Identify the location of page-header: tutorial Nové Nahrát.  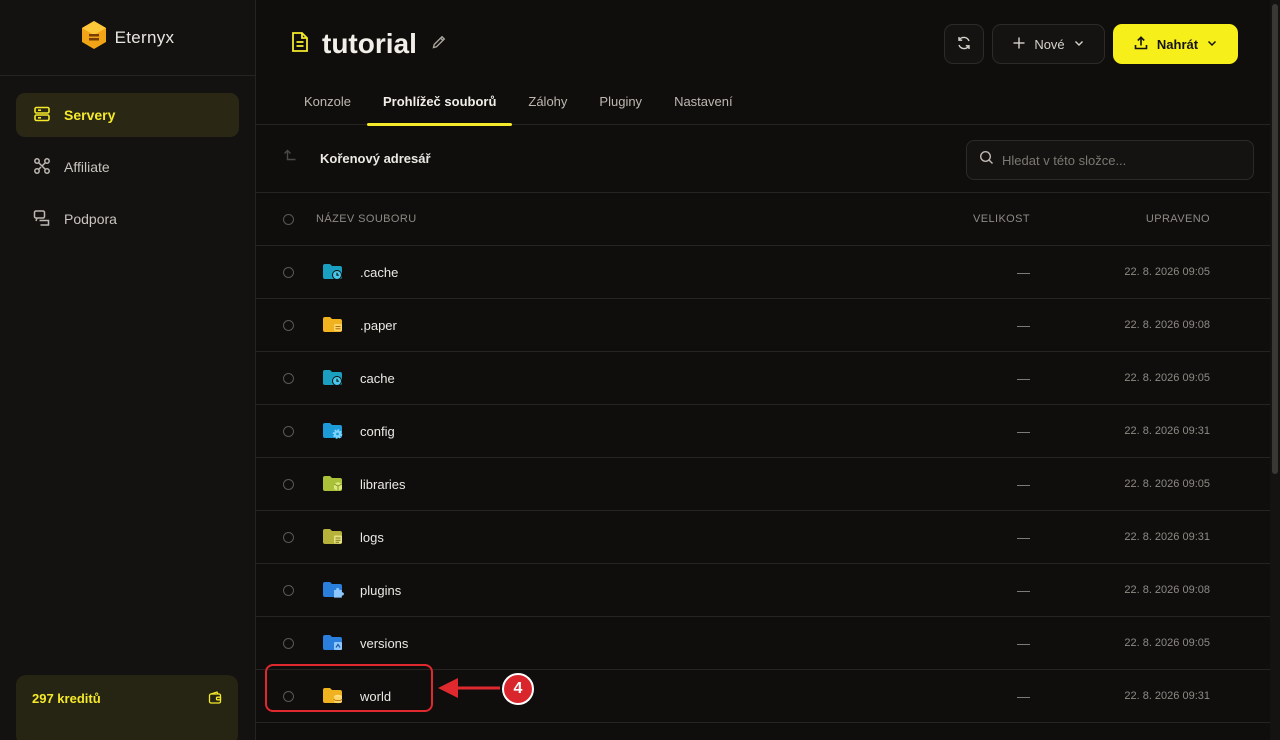
(768, 44).